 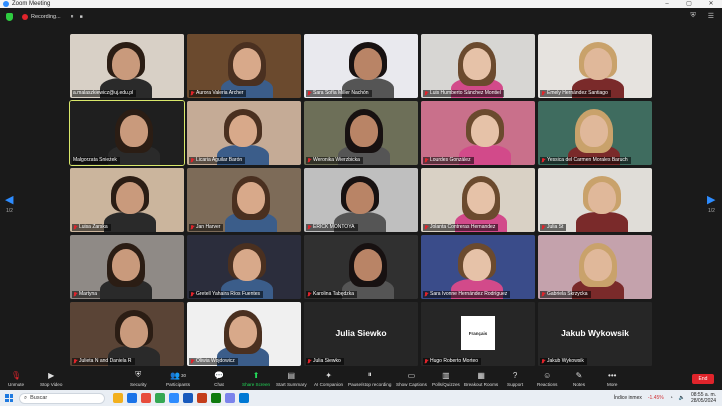 I want to click on close-button: ✕, so click(x=711, y=4).